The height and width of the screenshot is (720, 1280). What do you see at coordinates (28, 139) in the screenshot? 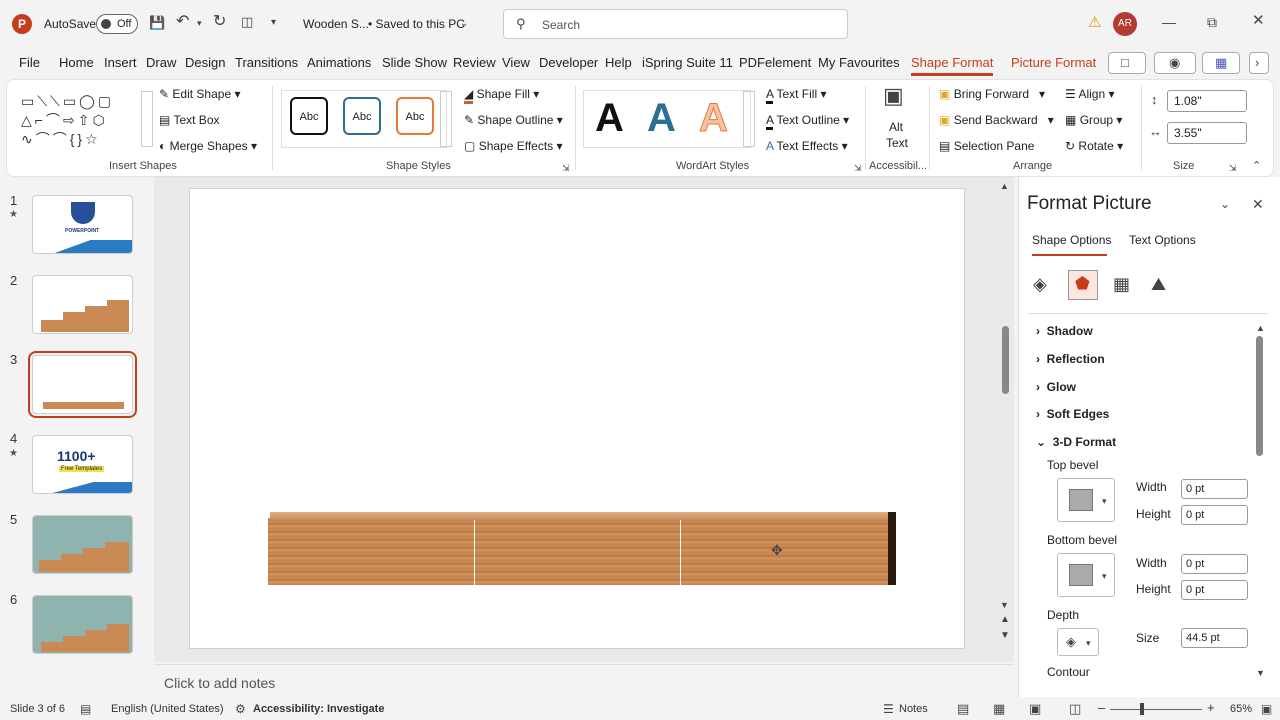
I see `freeform-icon: ∿` at bounding box center [28, 139].